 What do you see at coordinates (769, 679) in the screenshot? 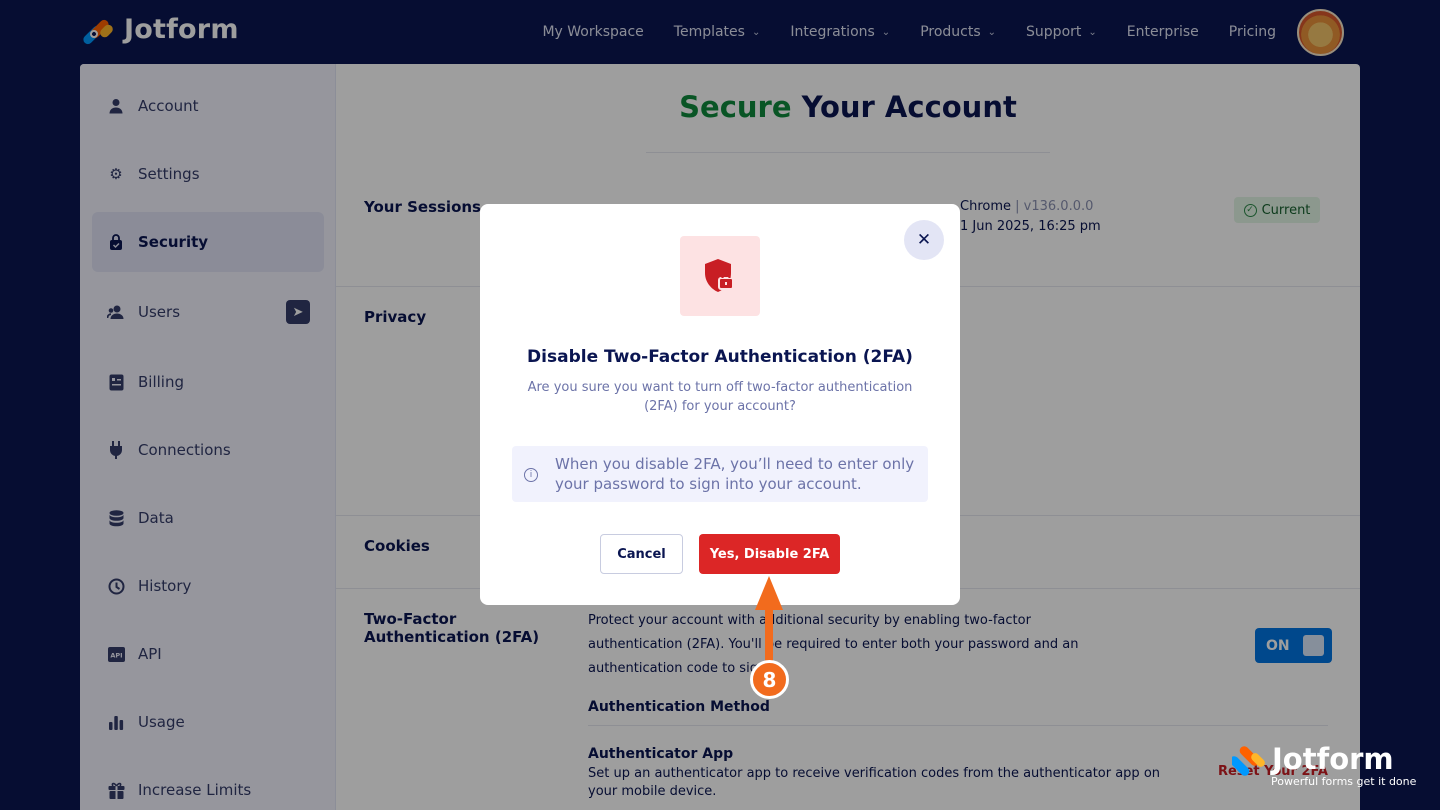
I see `step-number-badge: 8` at bounding box center [769, 679].